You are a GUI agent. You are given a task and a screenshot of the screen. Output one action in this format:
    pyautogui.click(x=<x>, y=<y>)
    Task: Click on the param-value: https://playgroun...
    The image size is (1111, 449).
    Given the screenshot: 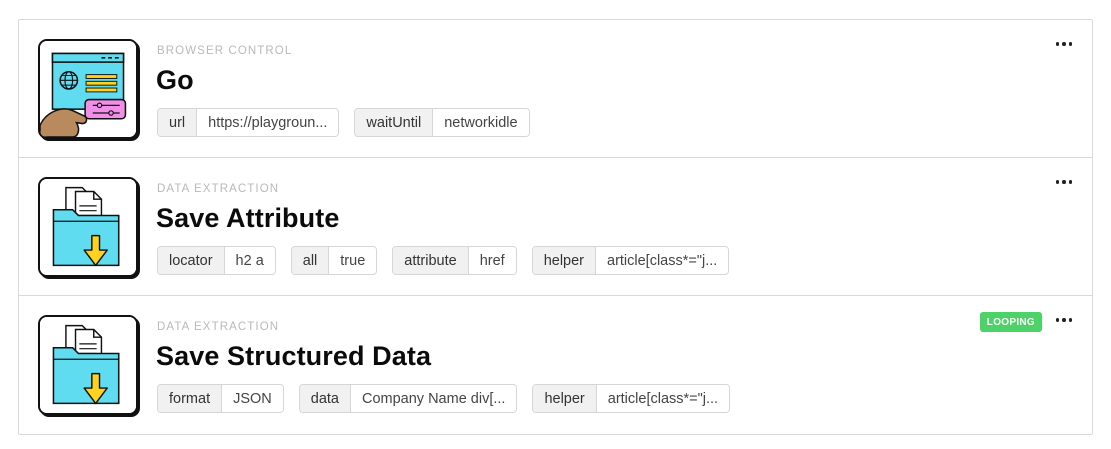 What is the action you would take?
    pyautogui.click(x=268, y=122)
    